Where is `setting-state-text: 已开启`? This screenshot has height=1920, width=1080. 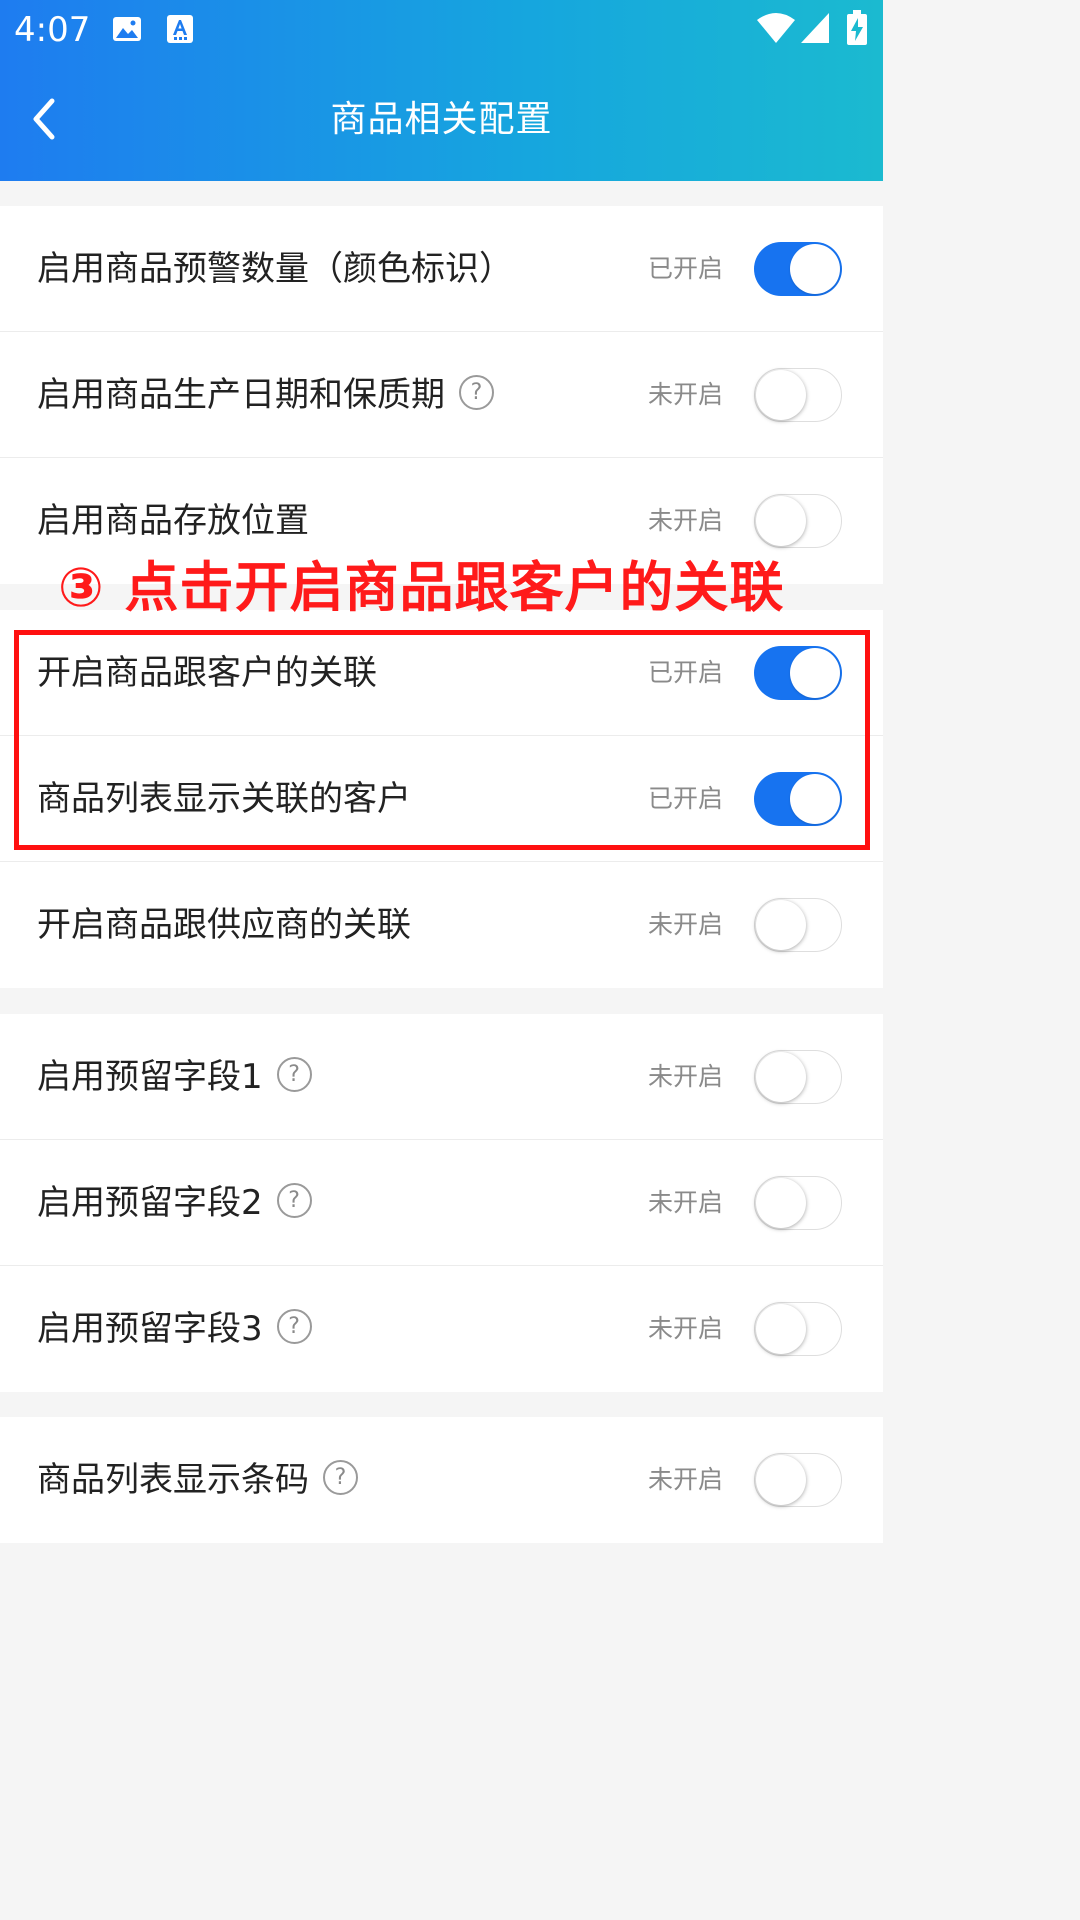 setting-state-text: 已开启 is located at coordinates (686, 268).